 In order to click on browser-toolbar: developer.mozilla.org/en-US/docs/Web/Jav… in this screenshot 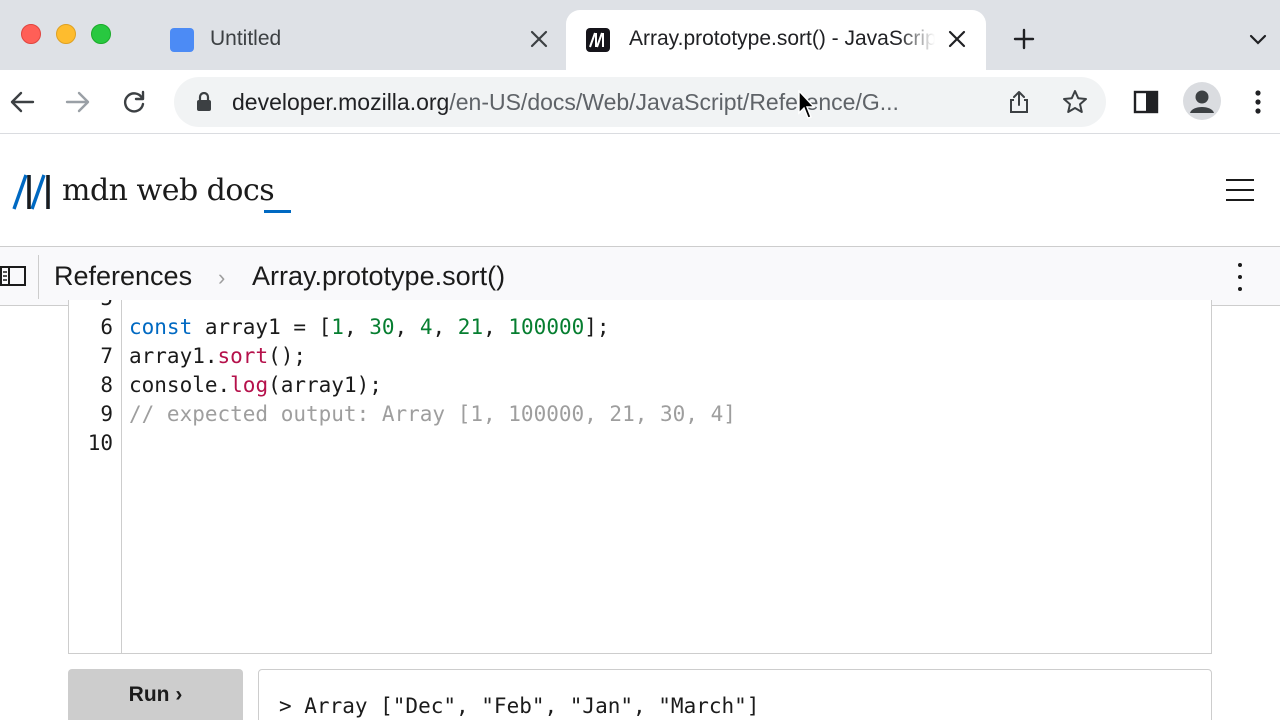, I will do `click(640, 102)`.